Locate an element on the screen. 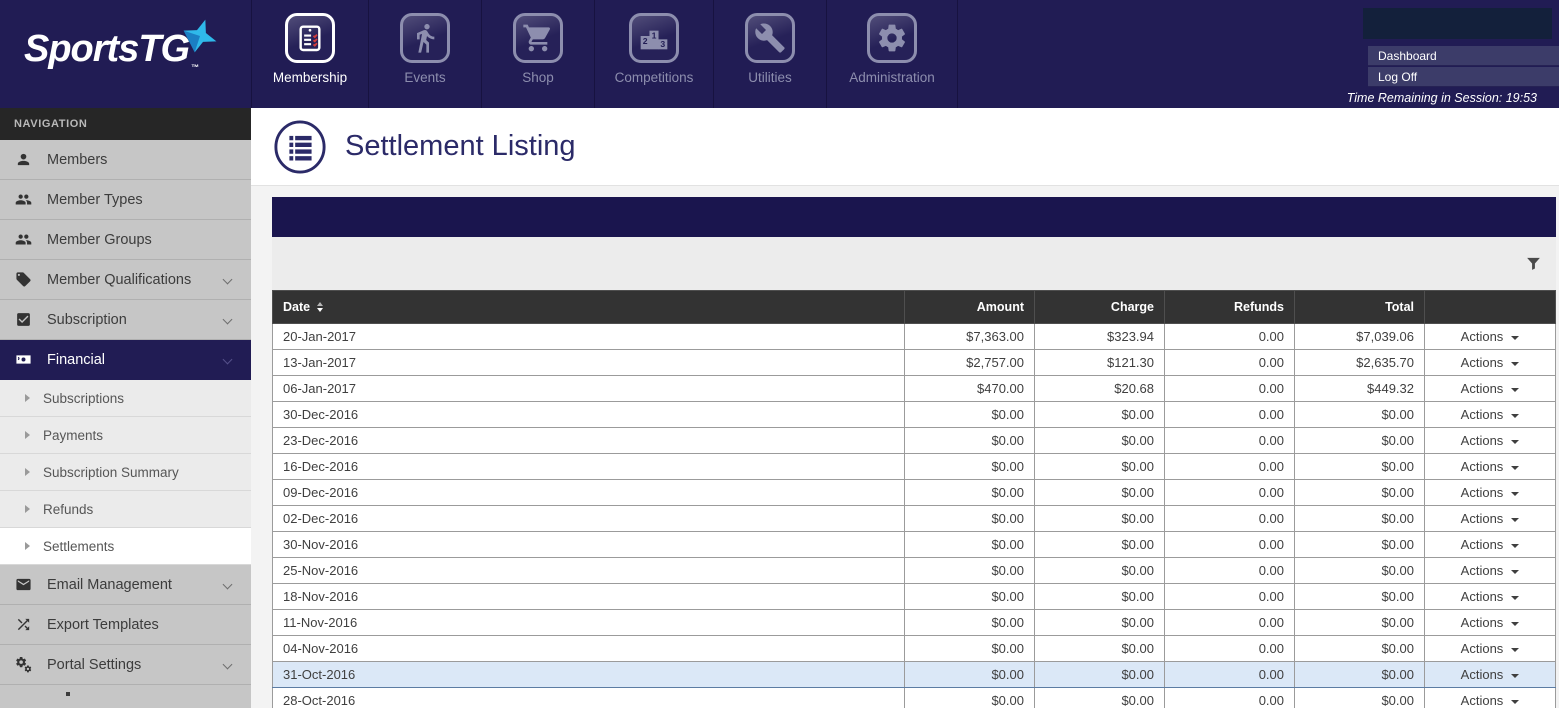 The height and width of the screenshot is (708, 1559). top-nav-utilities: Utilities is located at coordinates (769, 54).